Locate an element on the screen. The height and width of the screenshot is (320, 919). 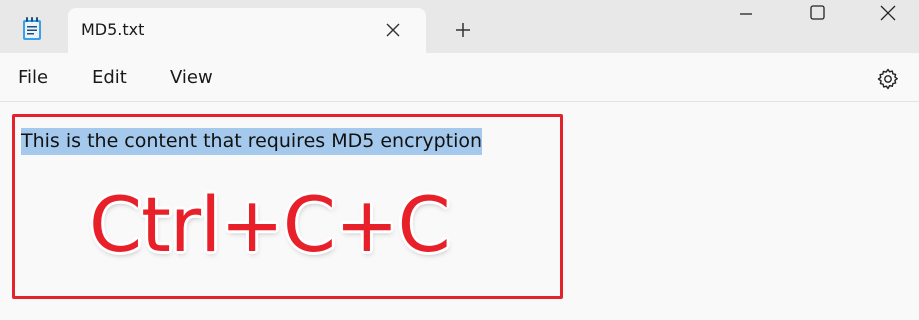
maximize-icon is located at coordinates (818, 15).